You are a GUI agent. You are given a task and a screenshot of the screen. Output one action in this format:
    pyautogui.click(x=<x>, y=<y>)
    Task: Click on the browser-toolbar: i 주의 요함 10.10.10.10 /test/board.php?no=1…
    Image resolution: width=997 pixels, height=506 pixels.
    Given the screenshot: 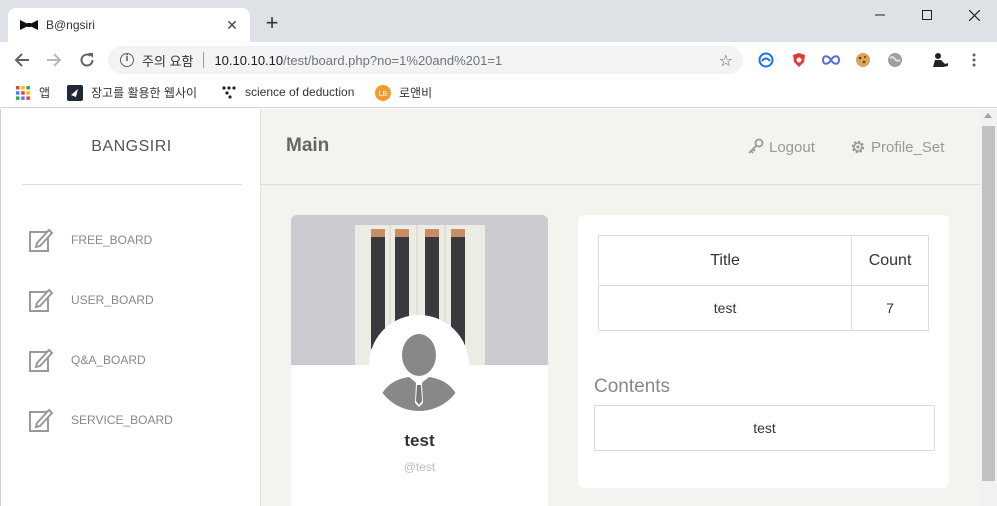 What is the action you would take?
    pyautogui.click(x=498, y=60)
    